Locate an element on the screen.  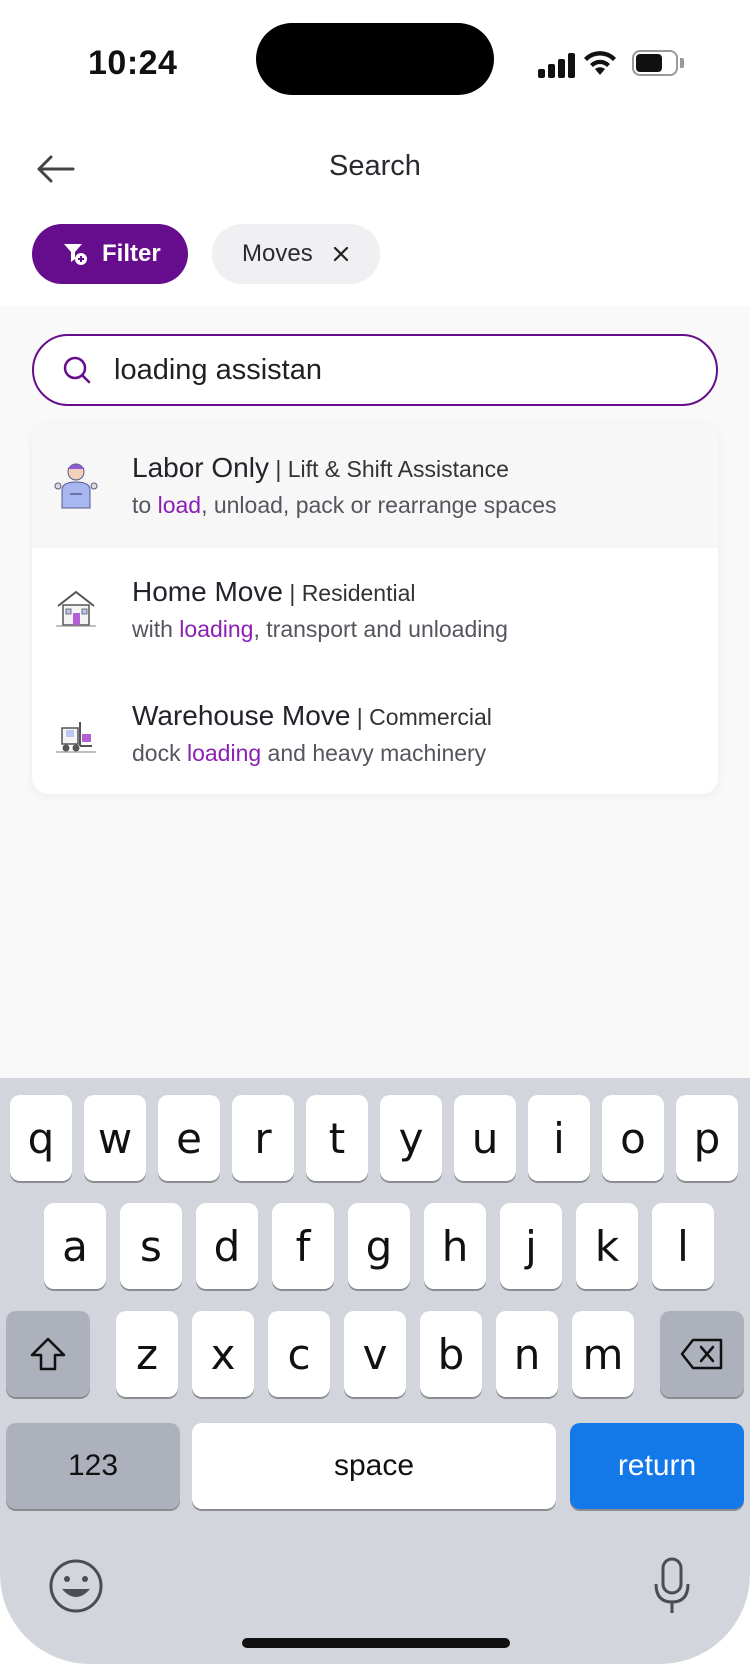
desc-highlight: load is located at coordinates (179, 505).